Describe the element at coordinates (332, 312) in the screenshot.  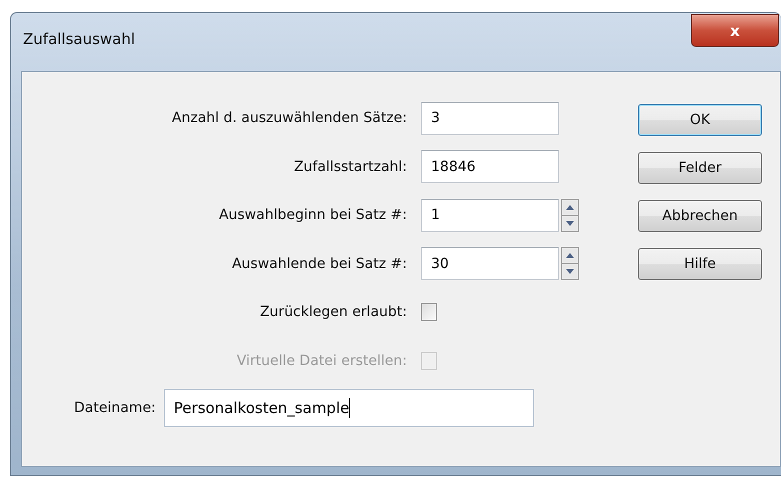
I see `field-label: Zurücklegen erlaubt:` at that location.